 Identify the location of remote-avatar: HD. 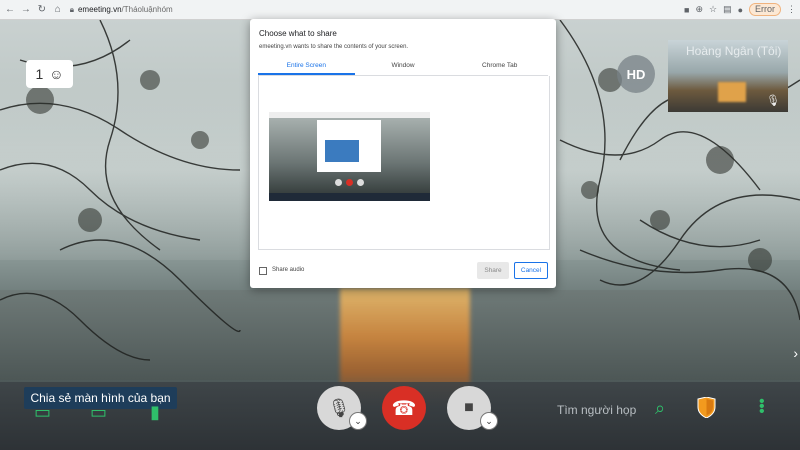
(636, 74).